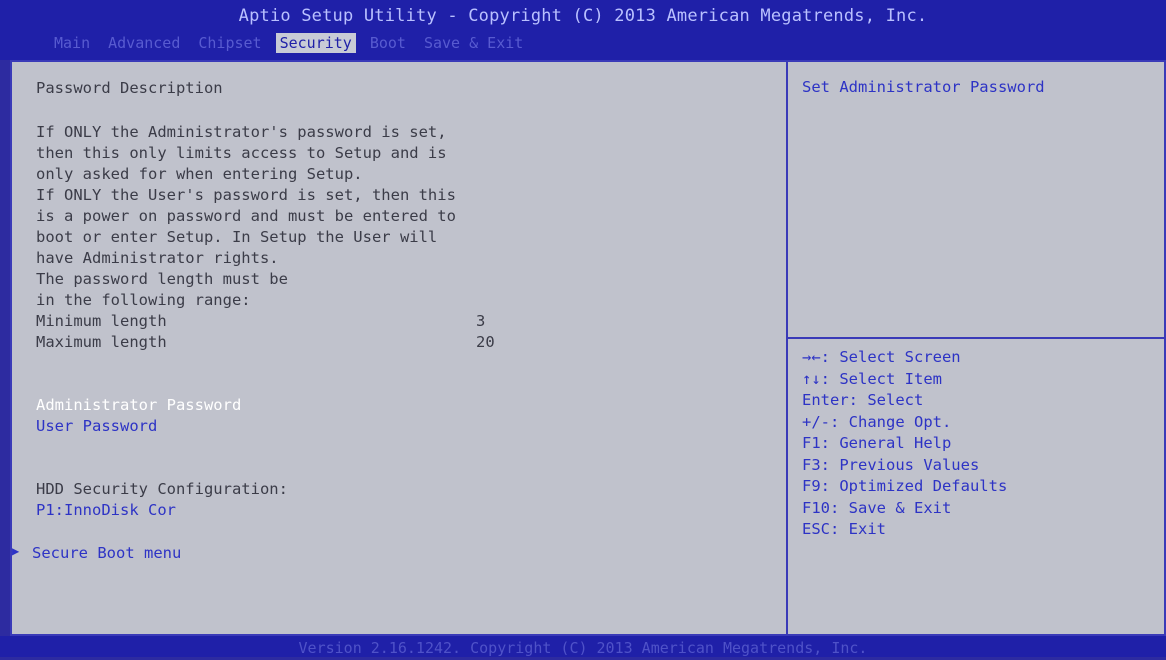 Image resolution: width=1166 pixels, height=660 pixels. I want to click on tab-boot: Boot, so click(388, 43).